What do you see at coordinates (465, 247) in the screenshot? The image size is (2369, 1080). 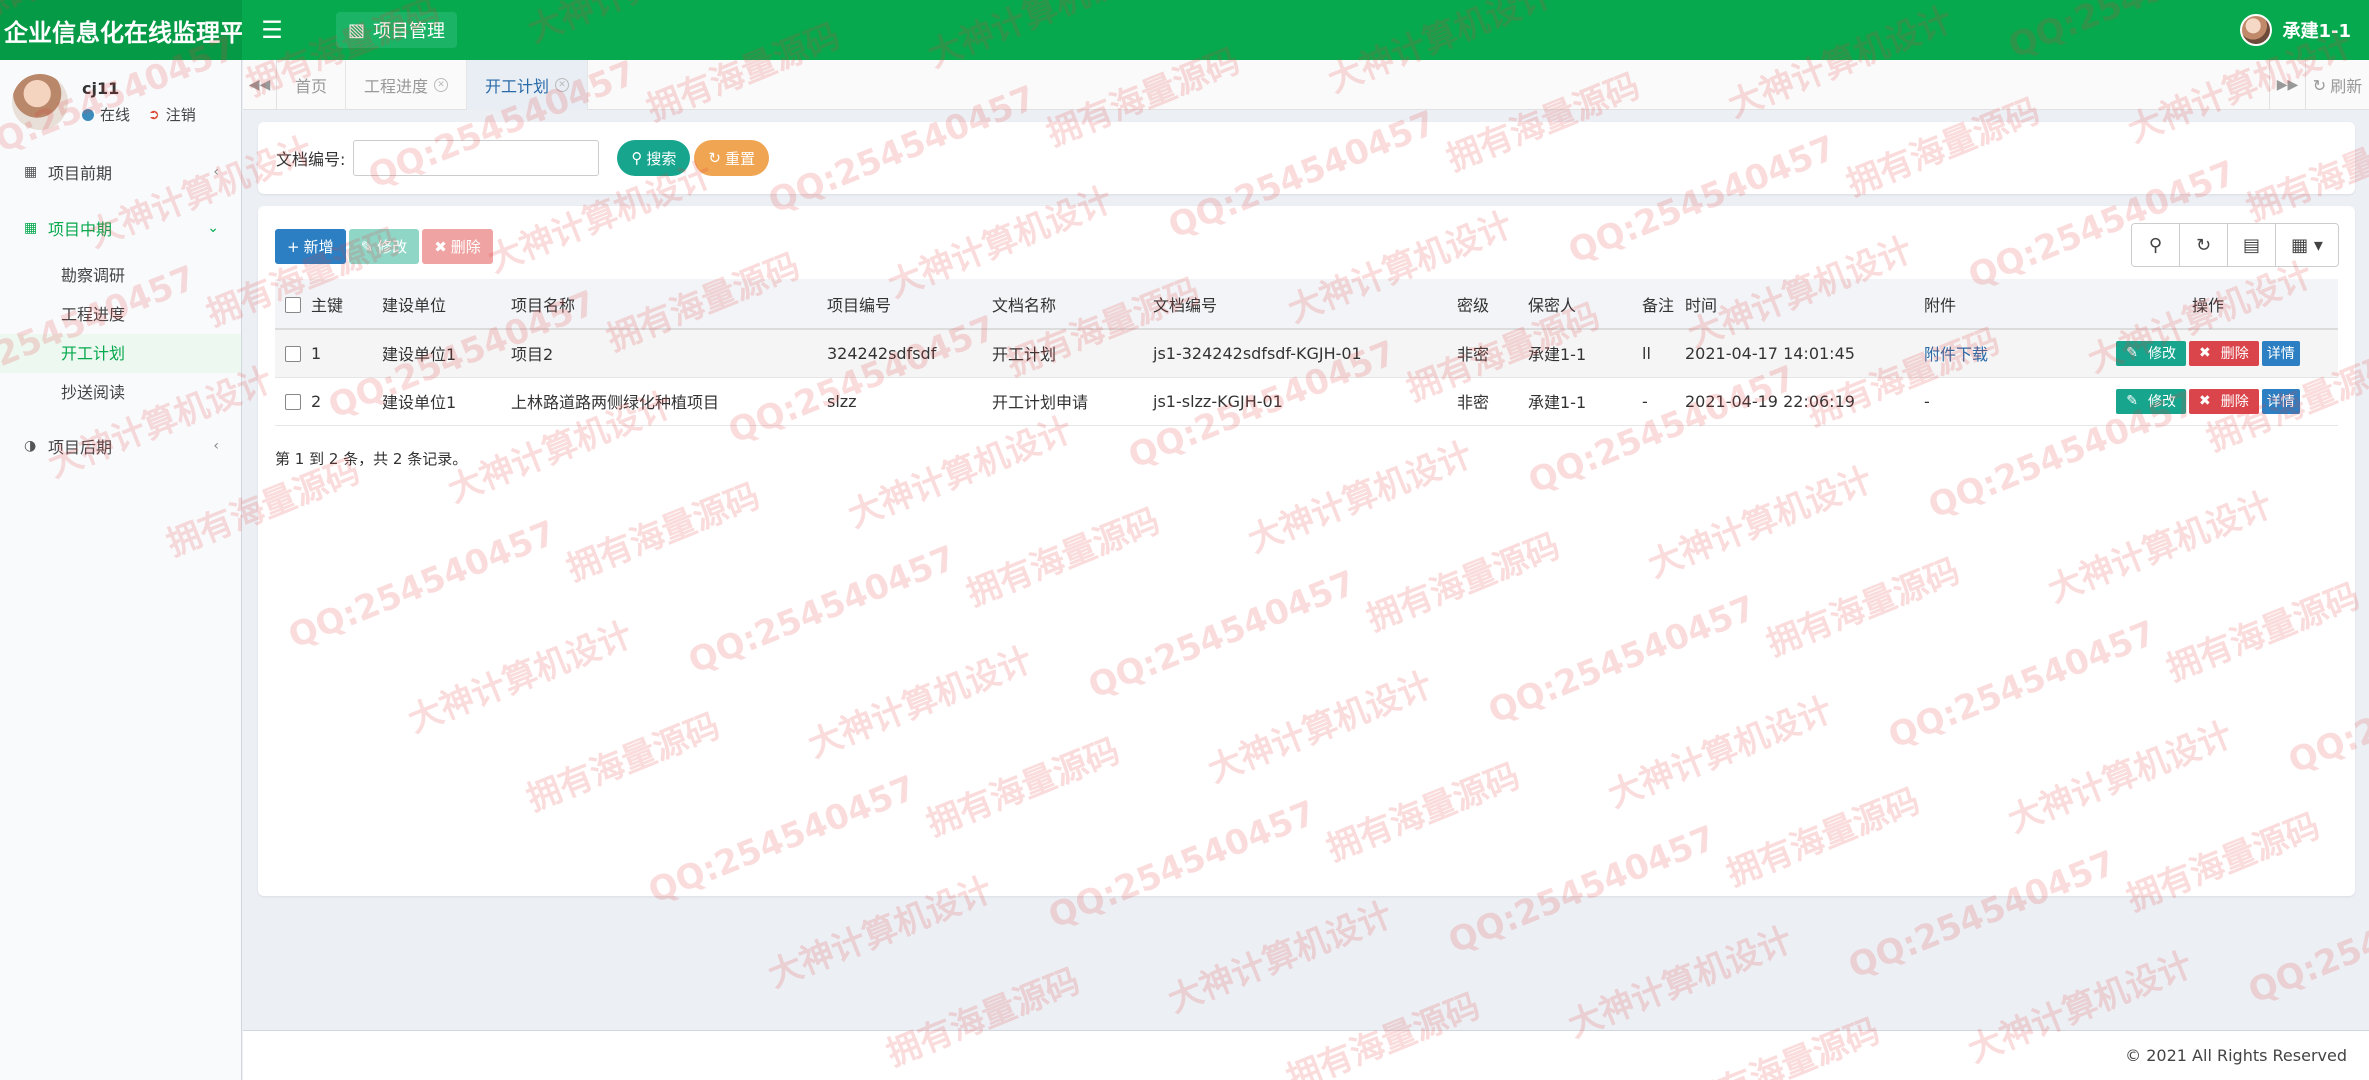 I see `delete-button-label: 删除` at bounding box center [465, 247].